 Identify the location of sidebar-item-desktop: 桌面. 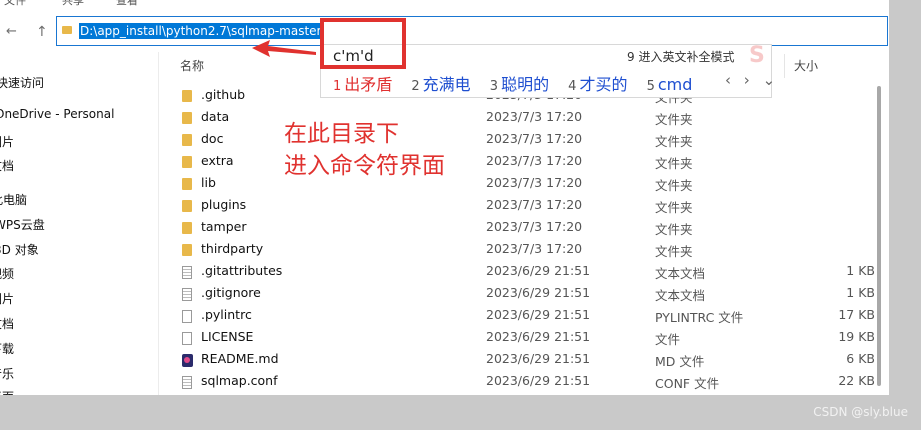
(7, 391).